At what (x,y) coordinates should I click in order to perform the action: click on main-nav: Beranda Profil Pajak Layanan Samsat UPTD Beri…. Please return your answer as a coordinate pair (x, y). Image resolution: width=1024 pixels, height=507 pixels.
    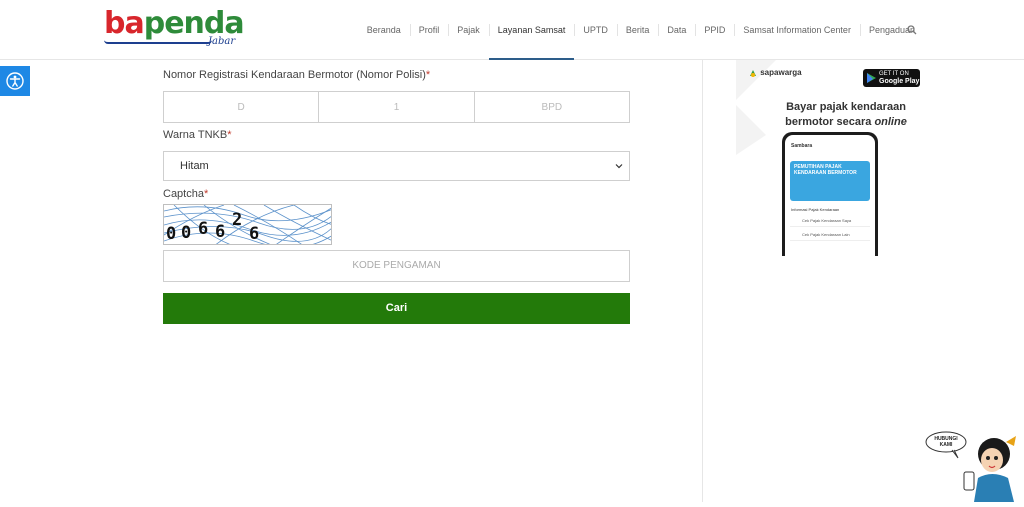
    Looking at the image, I should click on (641, 30).